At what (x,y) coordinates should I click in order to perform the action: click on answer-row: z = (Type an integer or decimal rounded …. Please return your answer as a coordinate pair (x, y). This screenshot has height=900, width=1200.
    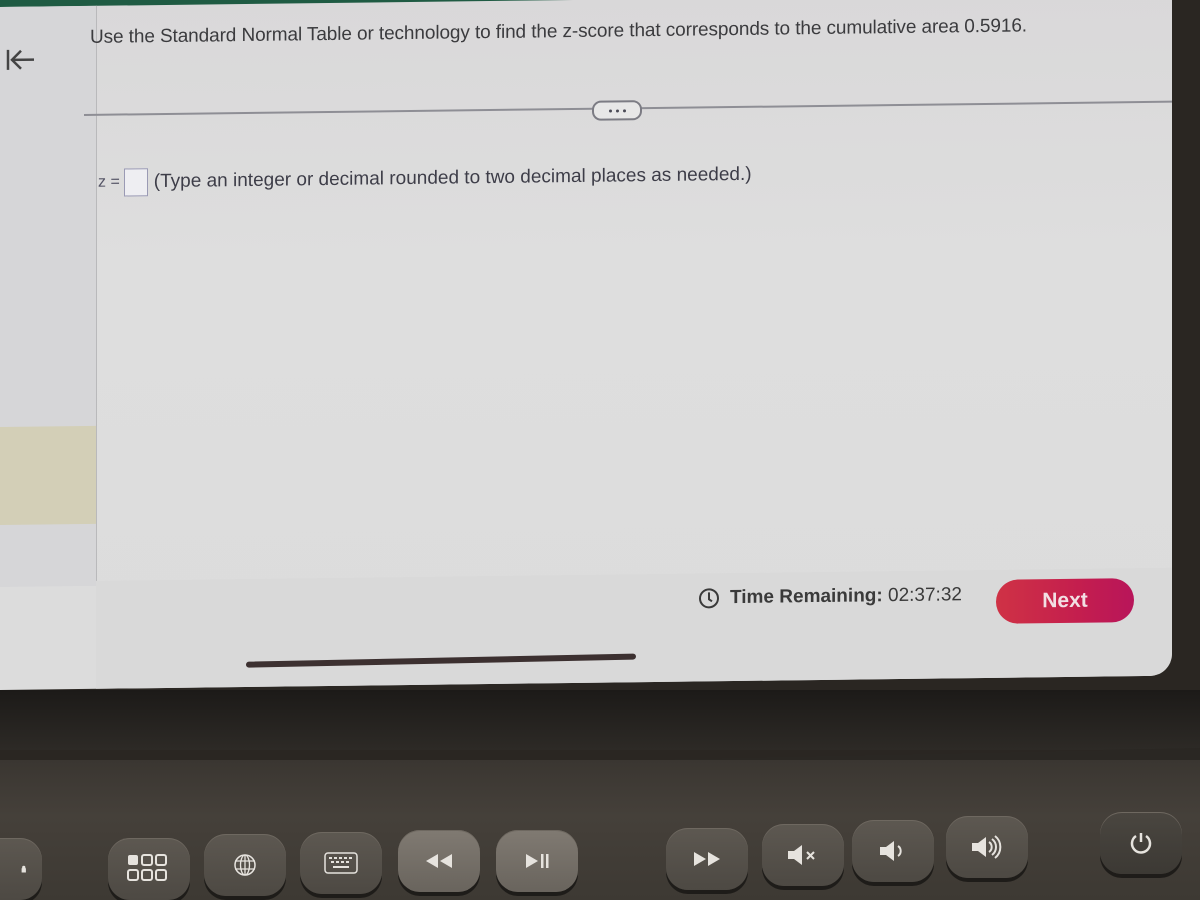
    Looking at the image, I should click on (425, 179).